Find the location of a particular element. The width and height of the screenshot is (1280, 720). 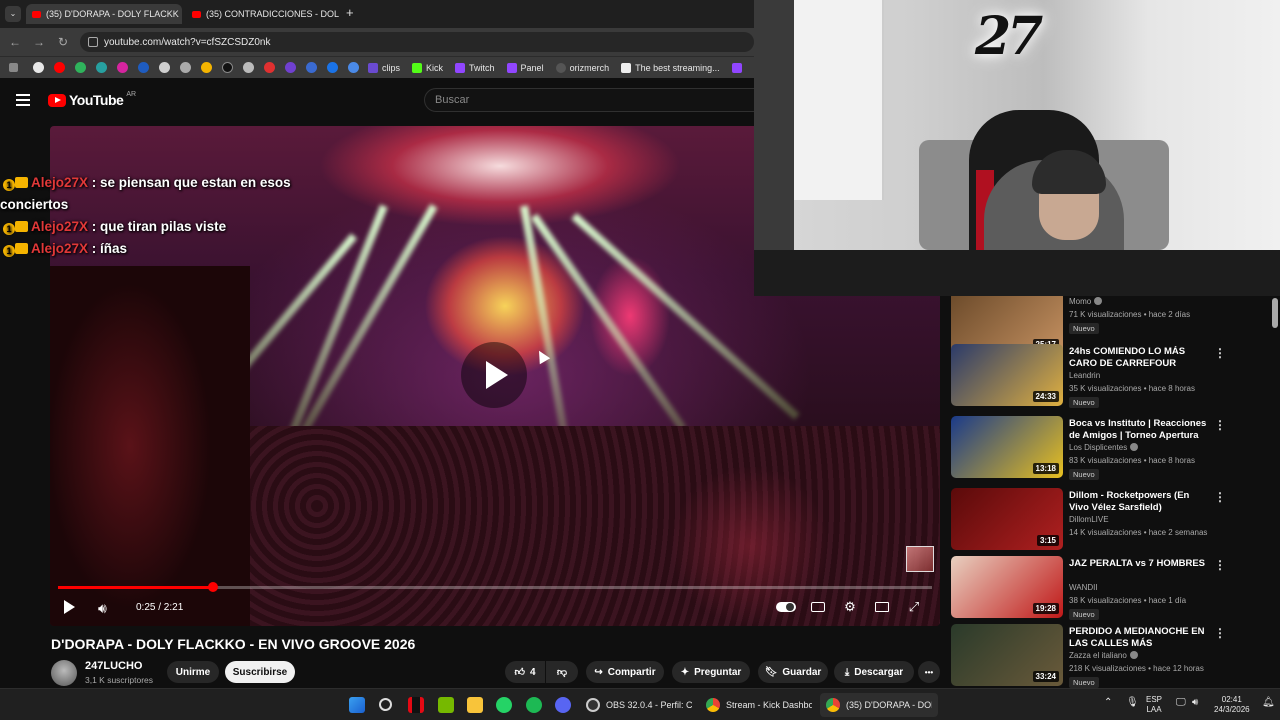

green-app-icon is located at coordinates (80, 67).